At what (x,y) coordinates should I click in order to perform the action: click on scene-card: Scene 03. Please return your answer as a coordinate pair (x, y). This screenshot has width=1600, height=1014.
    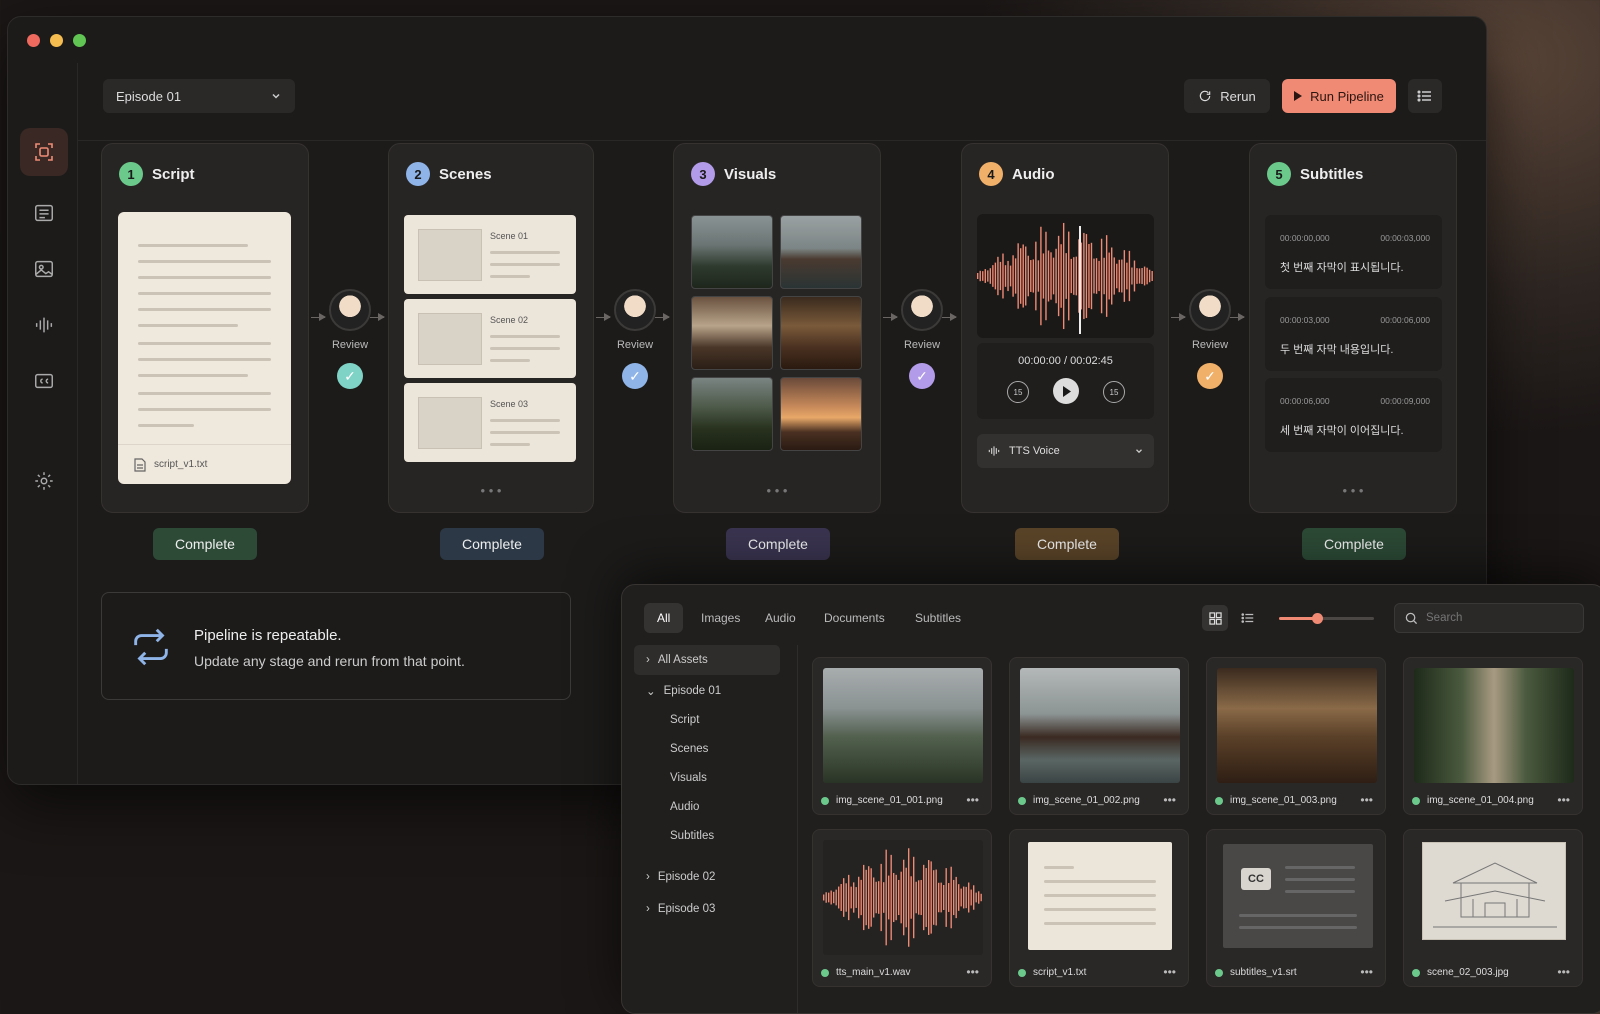
    Looking at the image, I should click on (490, 422).